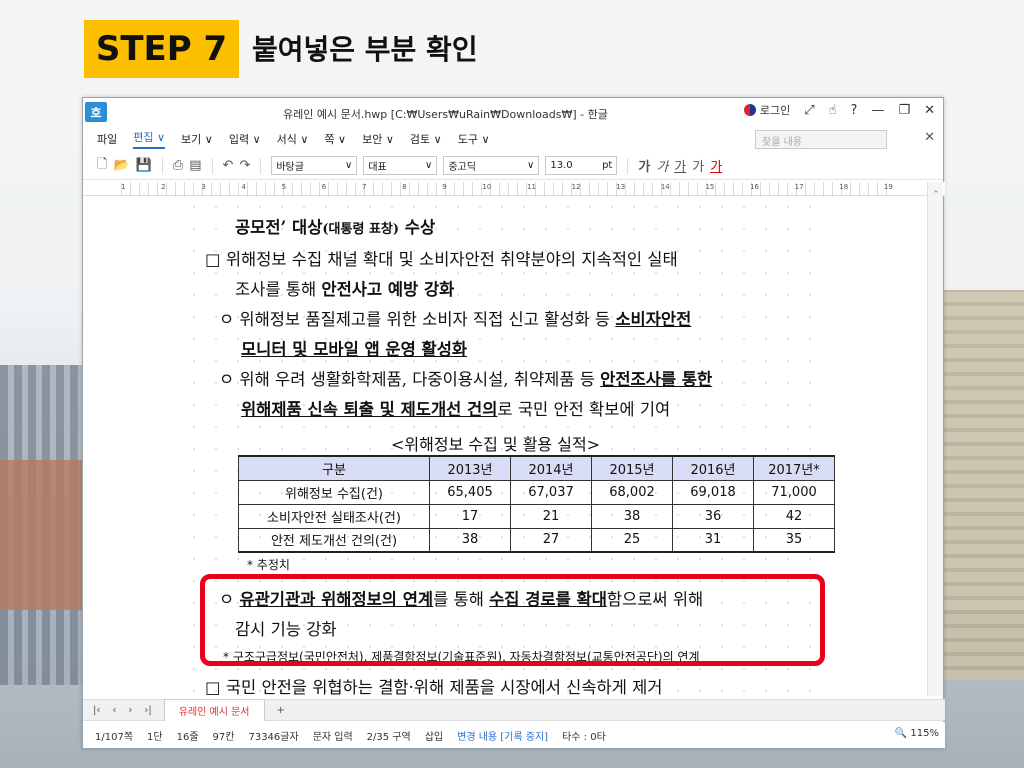  I want to click on open-folder-icon: 📂, so click(121, 165).